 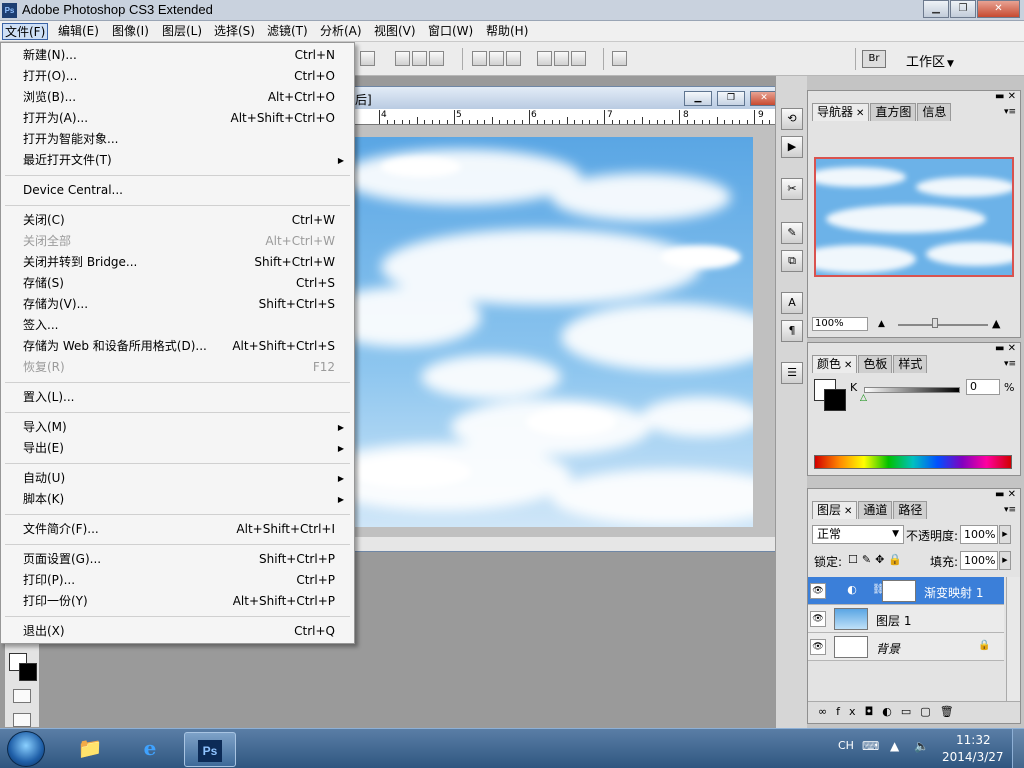 What do you see at coordinates (998, 9) in the screenshot?
I see `close-button: ✕` at bounding box center [998, 9].